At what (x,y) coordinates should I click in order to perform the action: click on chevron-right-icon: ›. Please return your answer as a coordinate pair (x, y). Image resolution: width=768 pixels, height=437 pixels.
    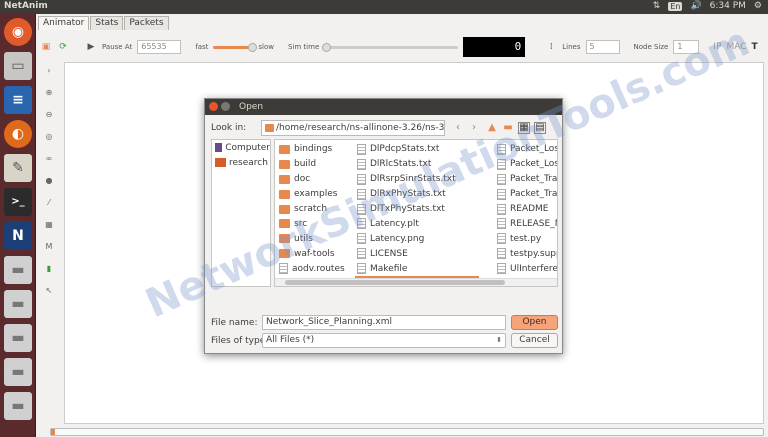
    Looking at the image, I should click on (49, 71).